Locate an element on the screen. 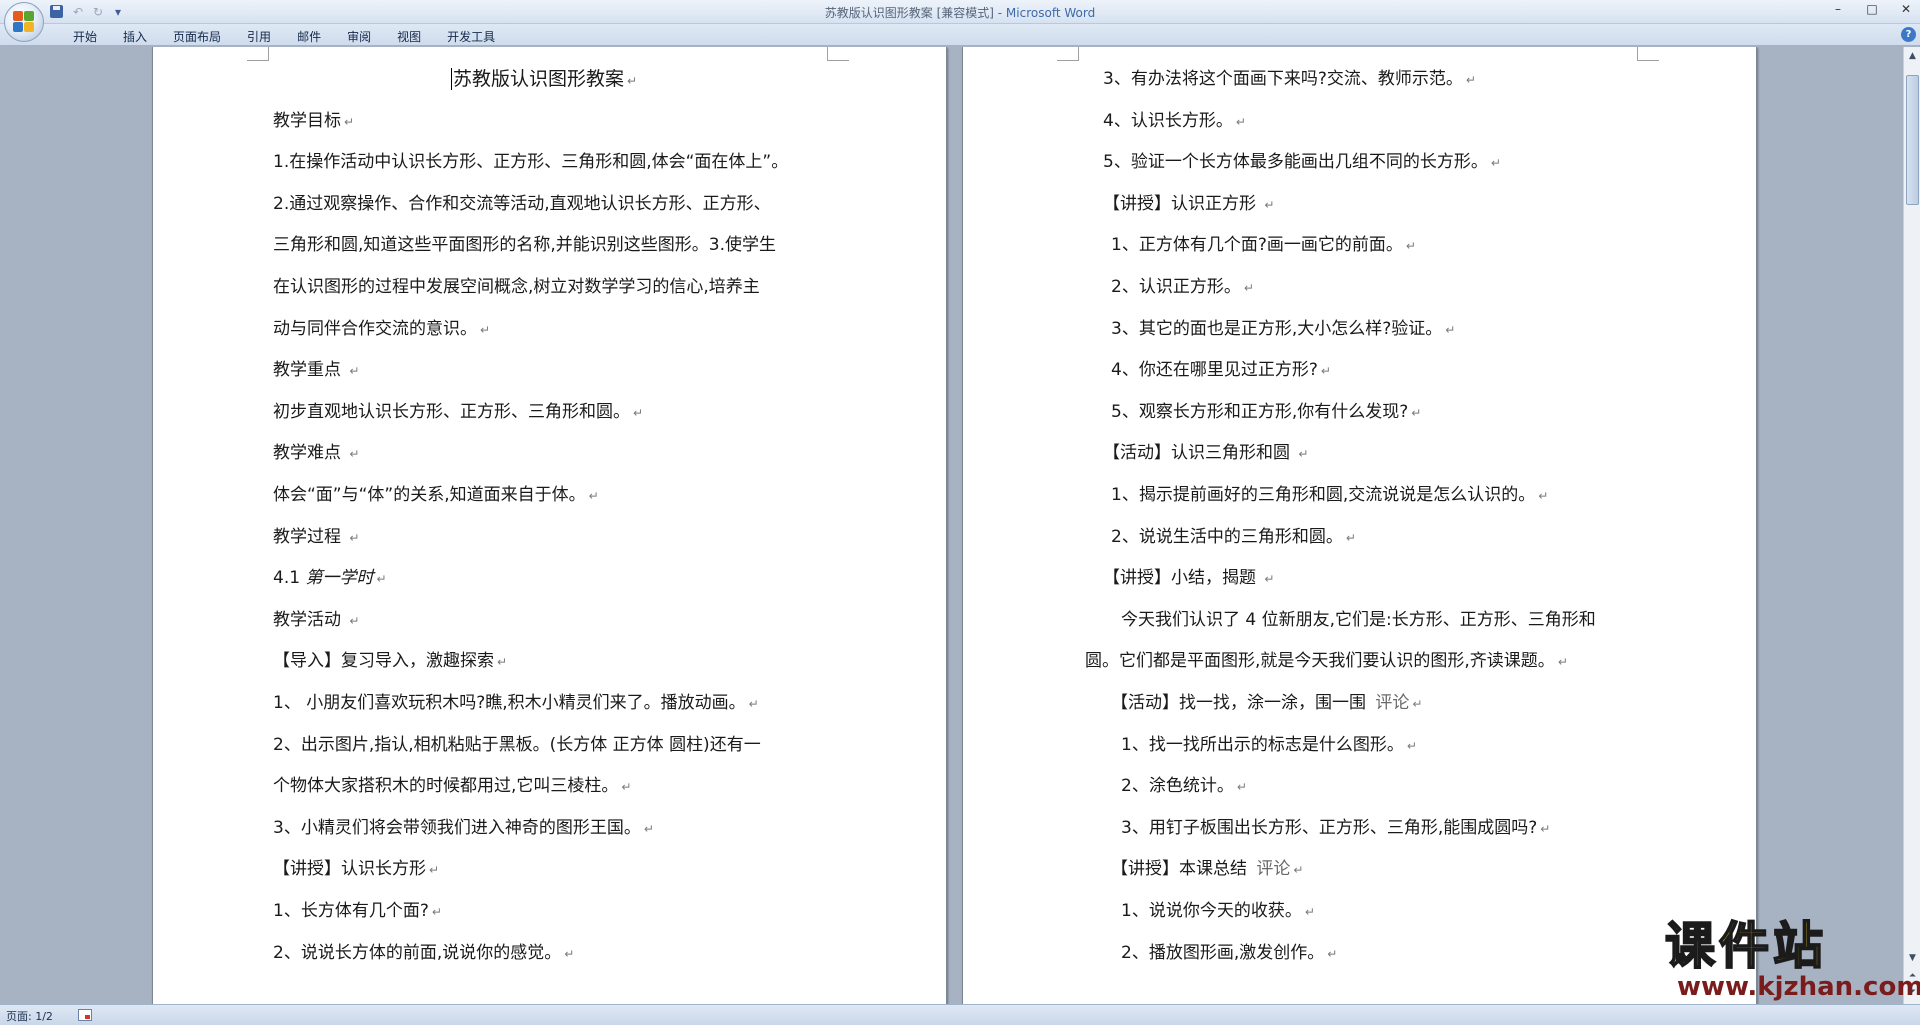 This screenshot has width=1920, height=1025. line-text: 今天我们认识了 4 位新朋友,它们是:长方形、正方形、三角形和 is located at coordinates (1358, 619).